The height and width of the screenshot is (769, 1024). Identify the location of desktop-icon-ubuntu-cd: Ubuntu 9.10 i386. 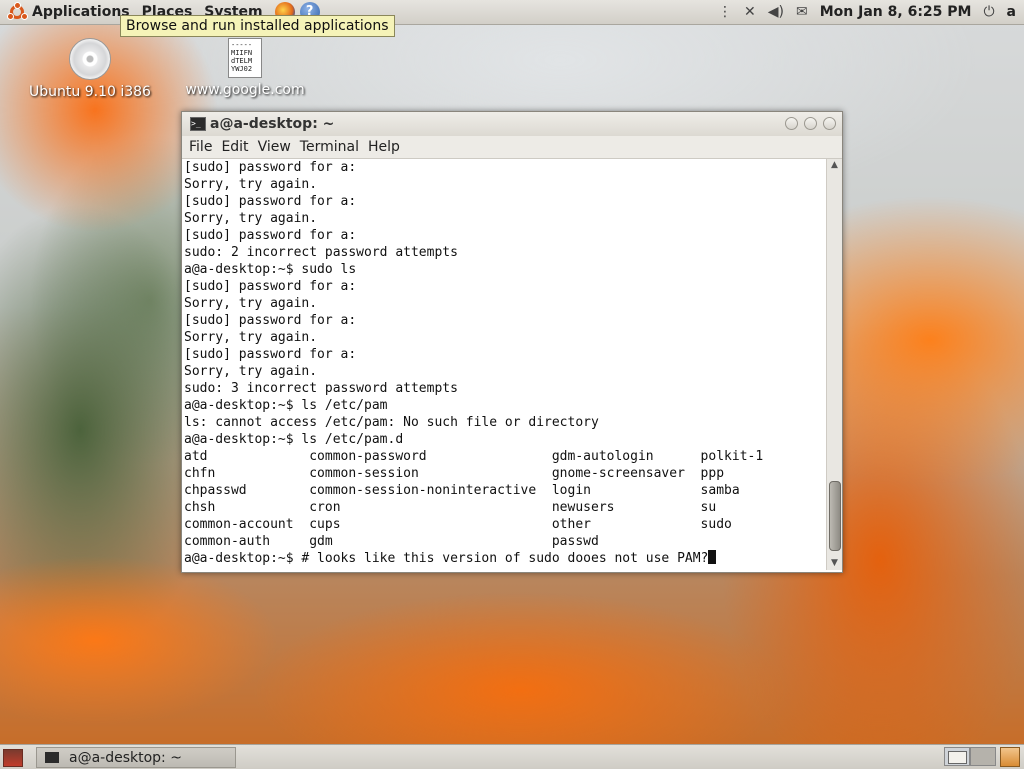
(90, 69).